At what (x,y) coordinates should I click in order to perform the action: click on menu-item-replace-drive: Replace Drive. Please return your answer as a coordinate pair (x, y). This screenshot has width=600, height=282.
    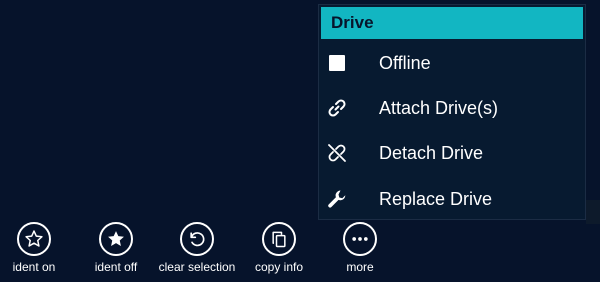
    Looking at the image, I should click on (452, 199).